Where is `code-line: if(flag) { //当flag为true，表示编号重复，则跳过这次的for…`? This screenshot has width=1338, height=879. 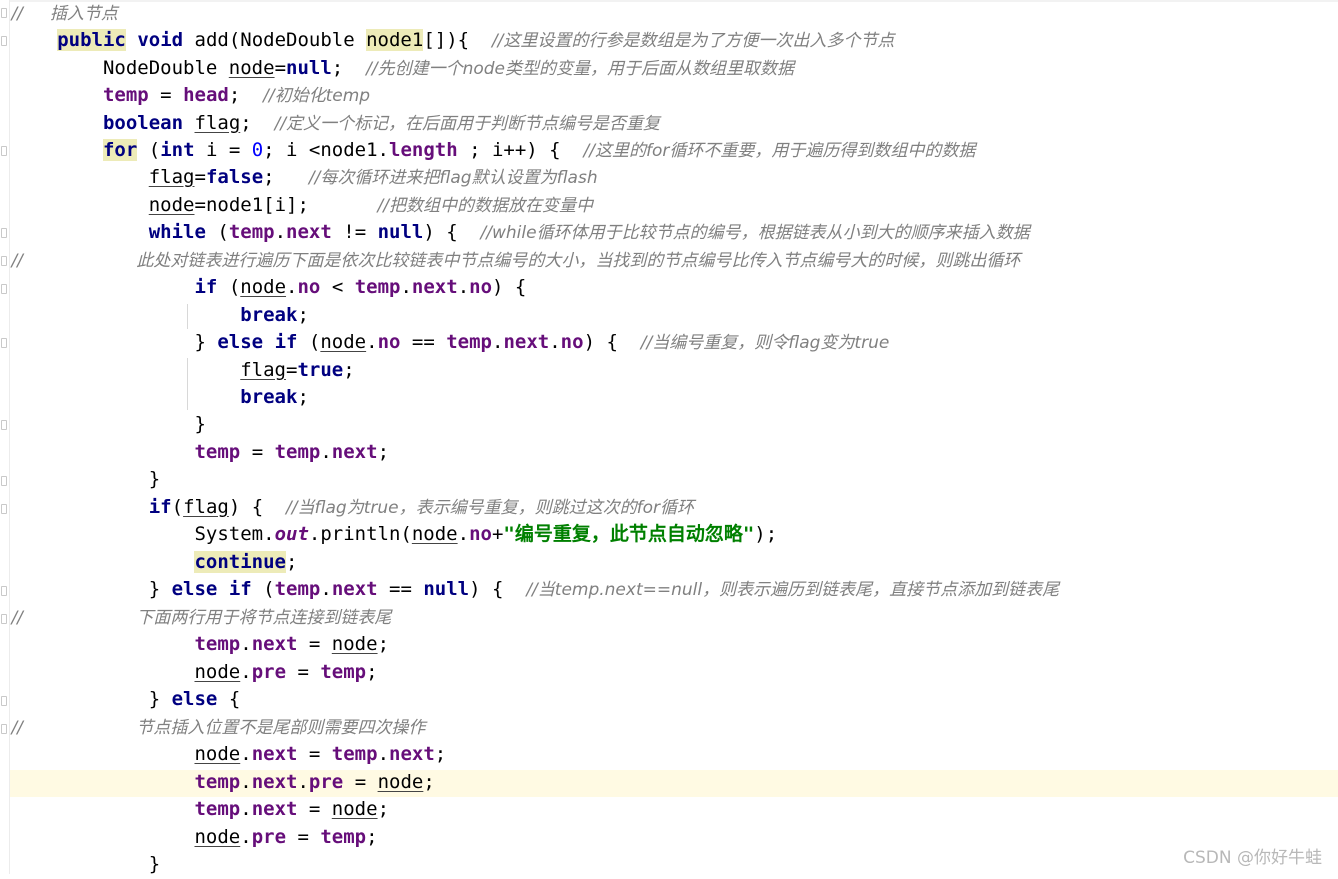 code-line: if(flag) { //当flag为true，表示编号重复，则跳过这次的for… is located at coordinates (669, 508).